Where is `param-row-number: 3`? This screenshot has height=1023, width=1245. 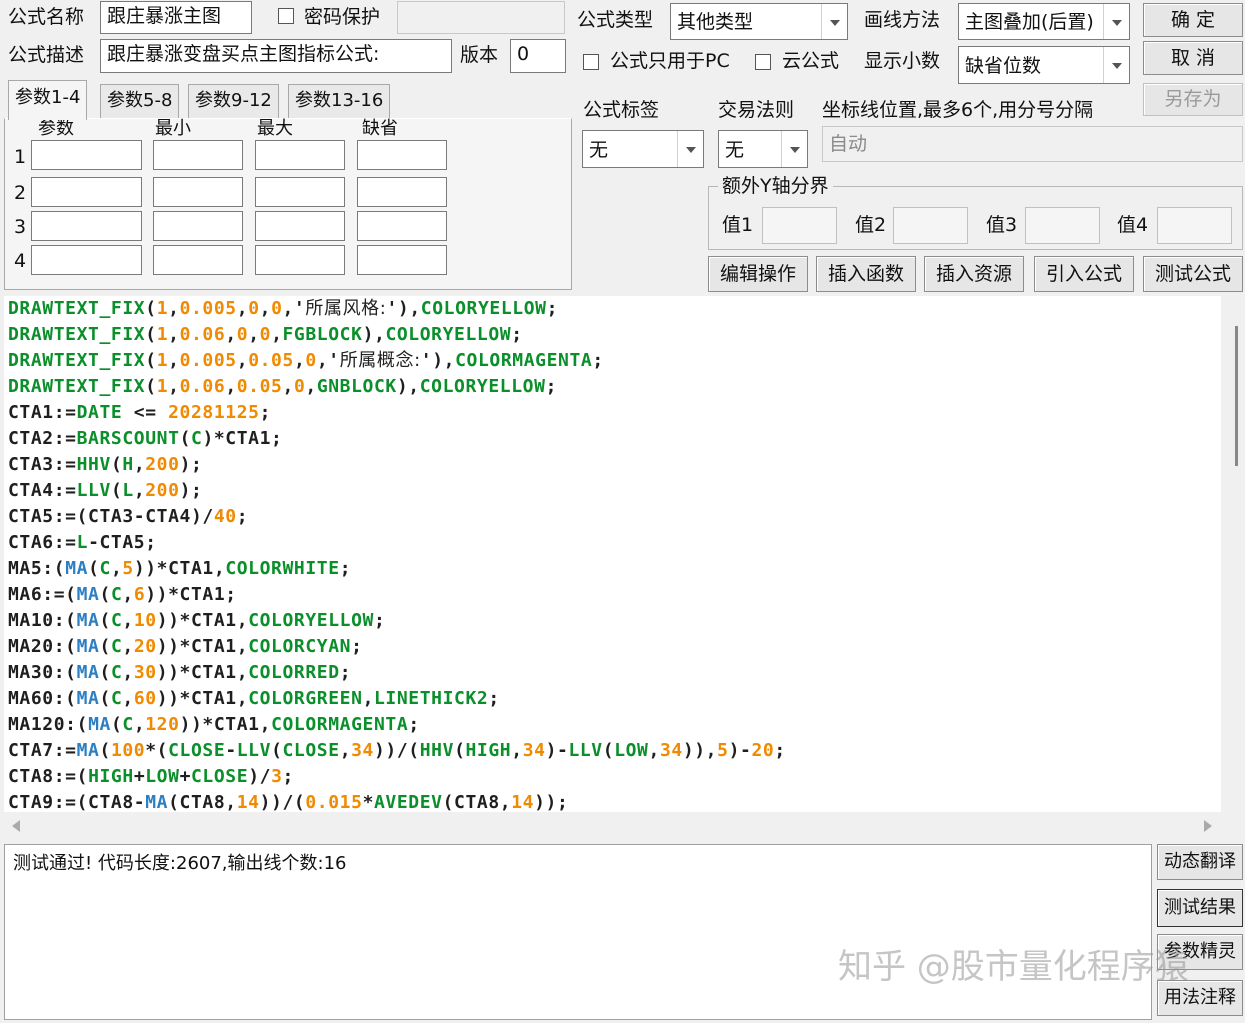 param-row-number: 3 is located at coordinates (20, 227).